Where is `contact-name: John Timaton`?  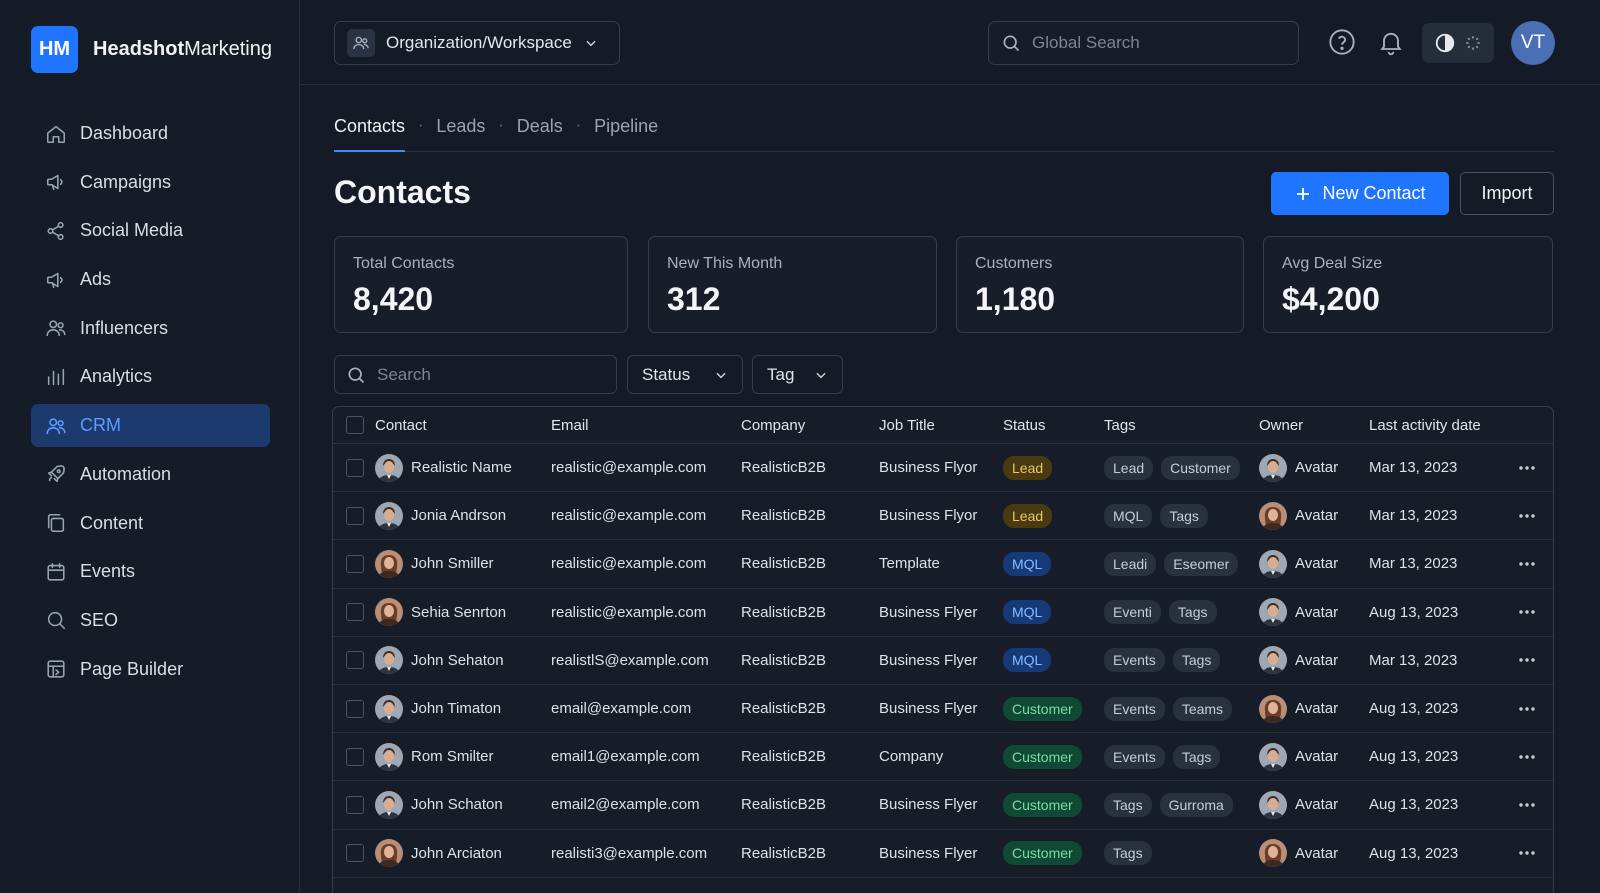 contact-name: John Timaton is located at coordinates (456, 708).